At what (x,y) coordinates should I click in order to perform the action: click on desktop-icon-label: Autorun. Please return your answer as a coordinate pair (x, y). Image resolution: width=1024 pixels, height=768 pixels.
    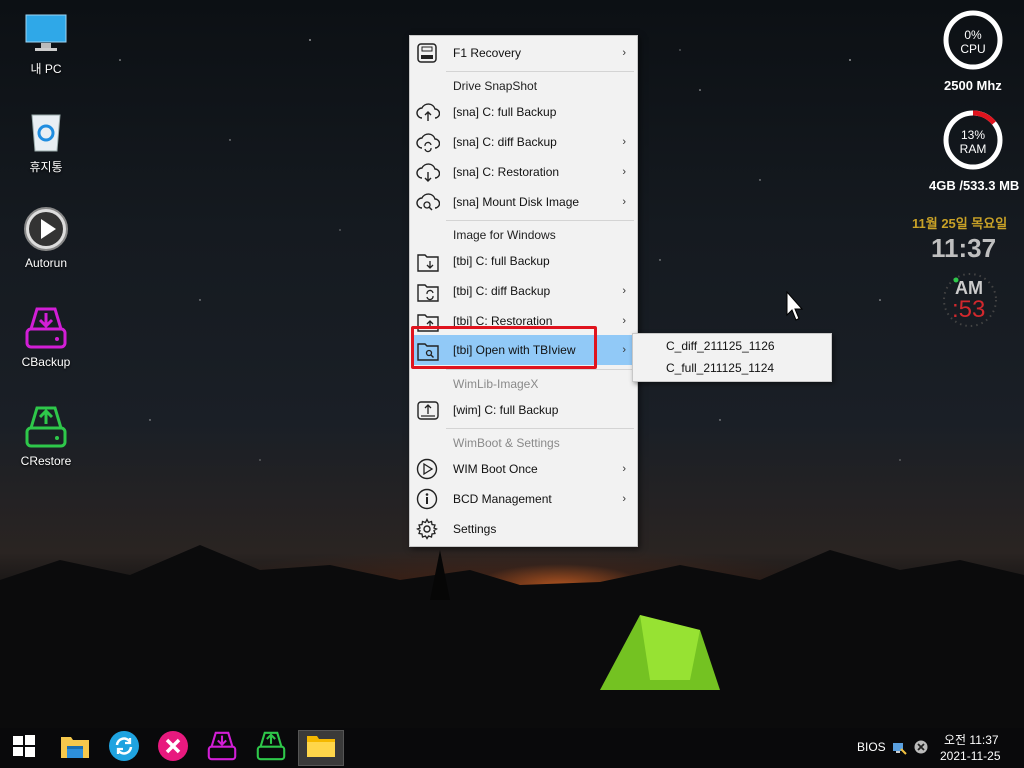
    Looking at the image, I should click on (46, 263).